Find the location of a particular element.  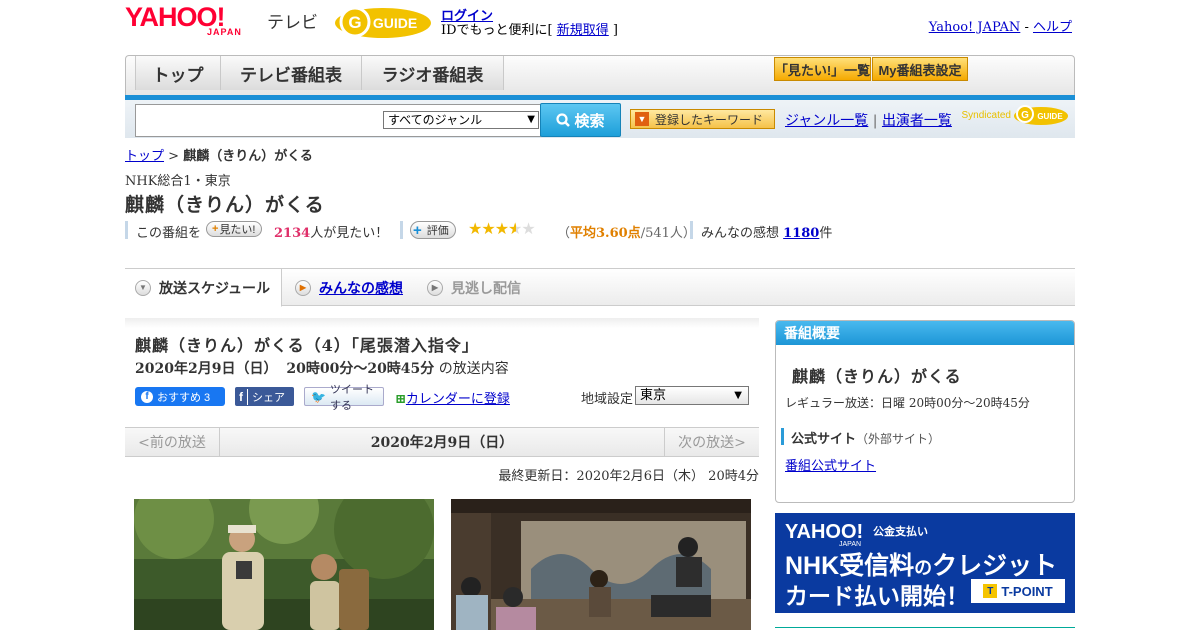

tpoint-icon: T is located at coordinates (990, 591).